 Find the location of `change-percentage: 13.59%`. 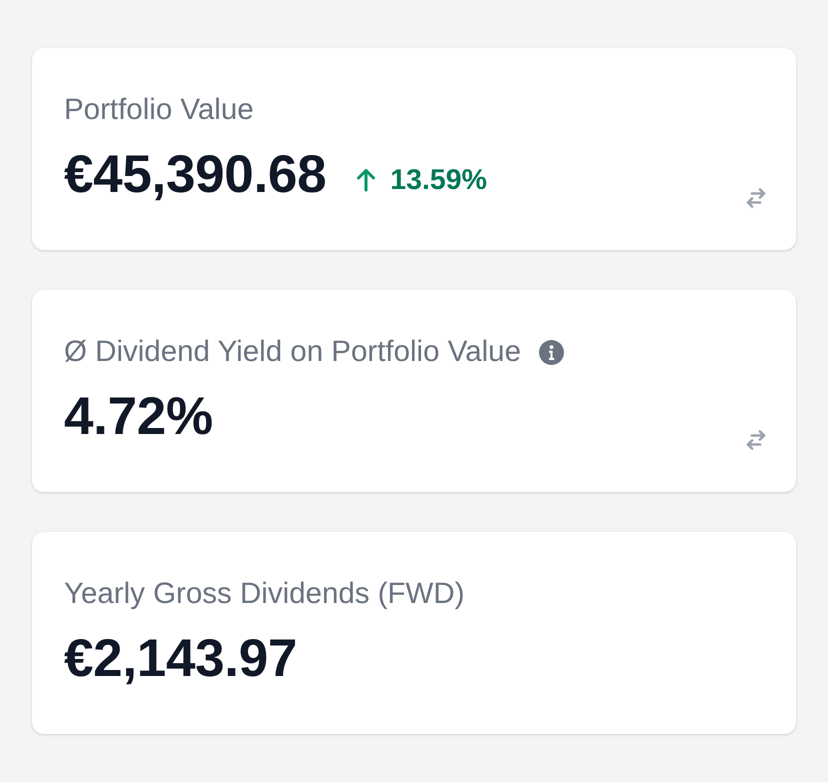

change-percentage: 13.59% is located at coordinates (438, 180).